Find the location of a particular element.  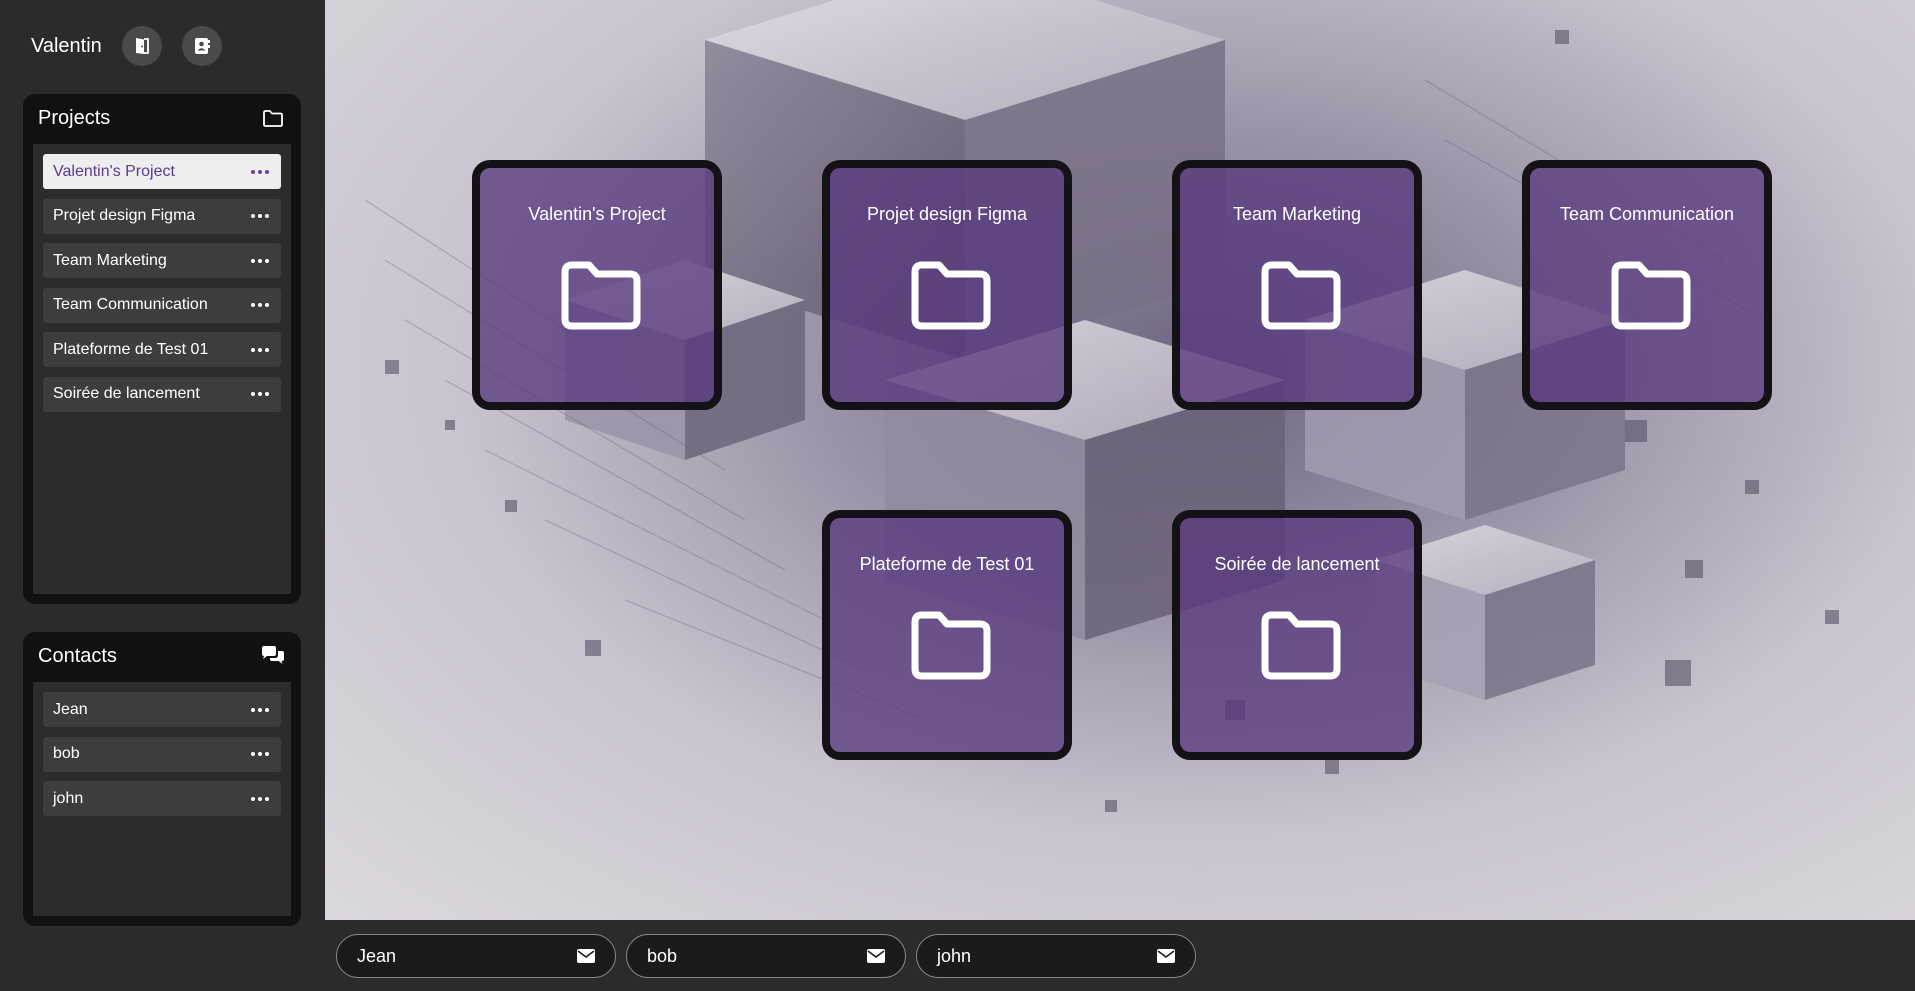

project-item-label: Projet design Figma is located at coordinates (124, 215).